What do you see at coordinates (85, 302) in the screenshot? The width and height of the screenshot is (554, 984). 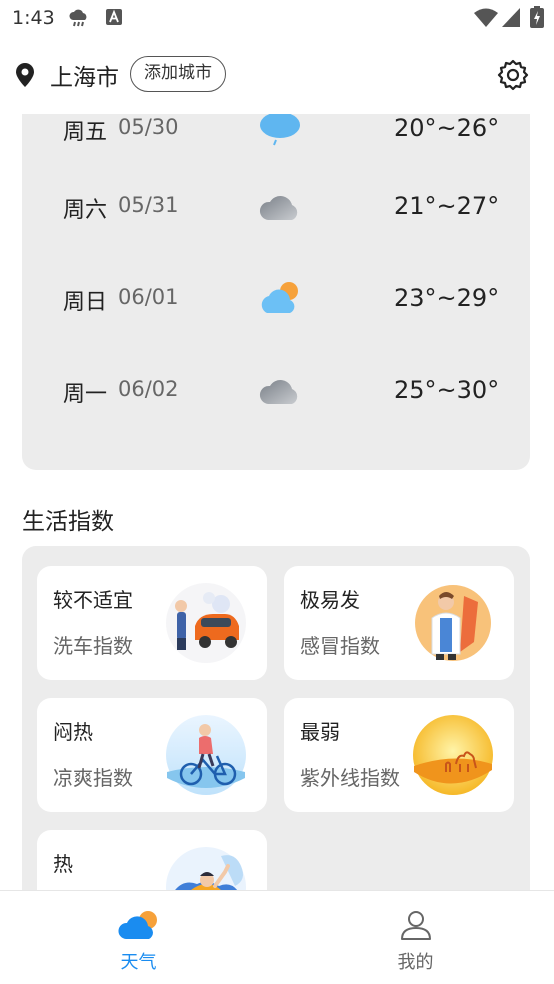 I see `forecast-day: 周日` at bounding box center [85, 302].